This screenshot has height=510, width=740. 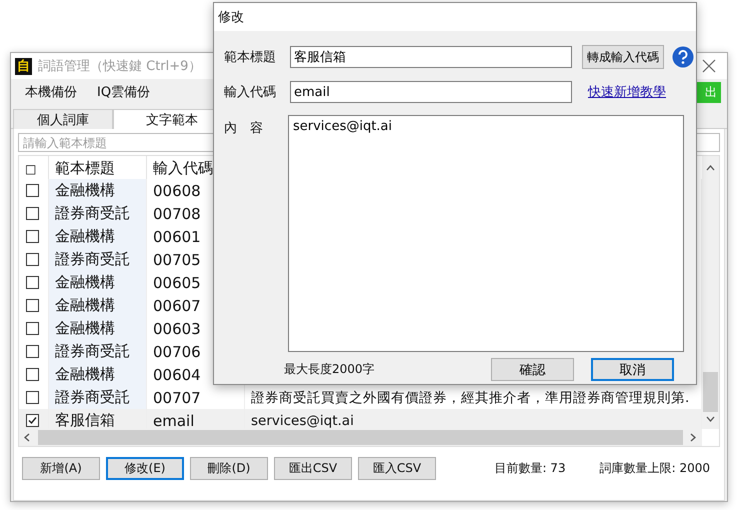 I want to click on dialog-title: 修改, so click(x=231, y=17).